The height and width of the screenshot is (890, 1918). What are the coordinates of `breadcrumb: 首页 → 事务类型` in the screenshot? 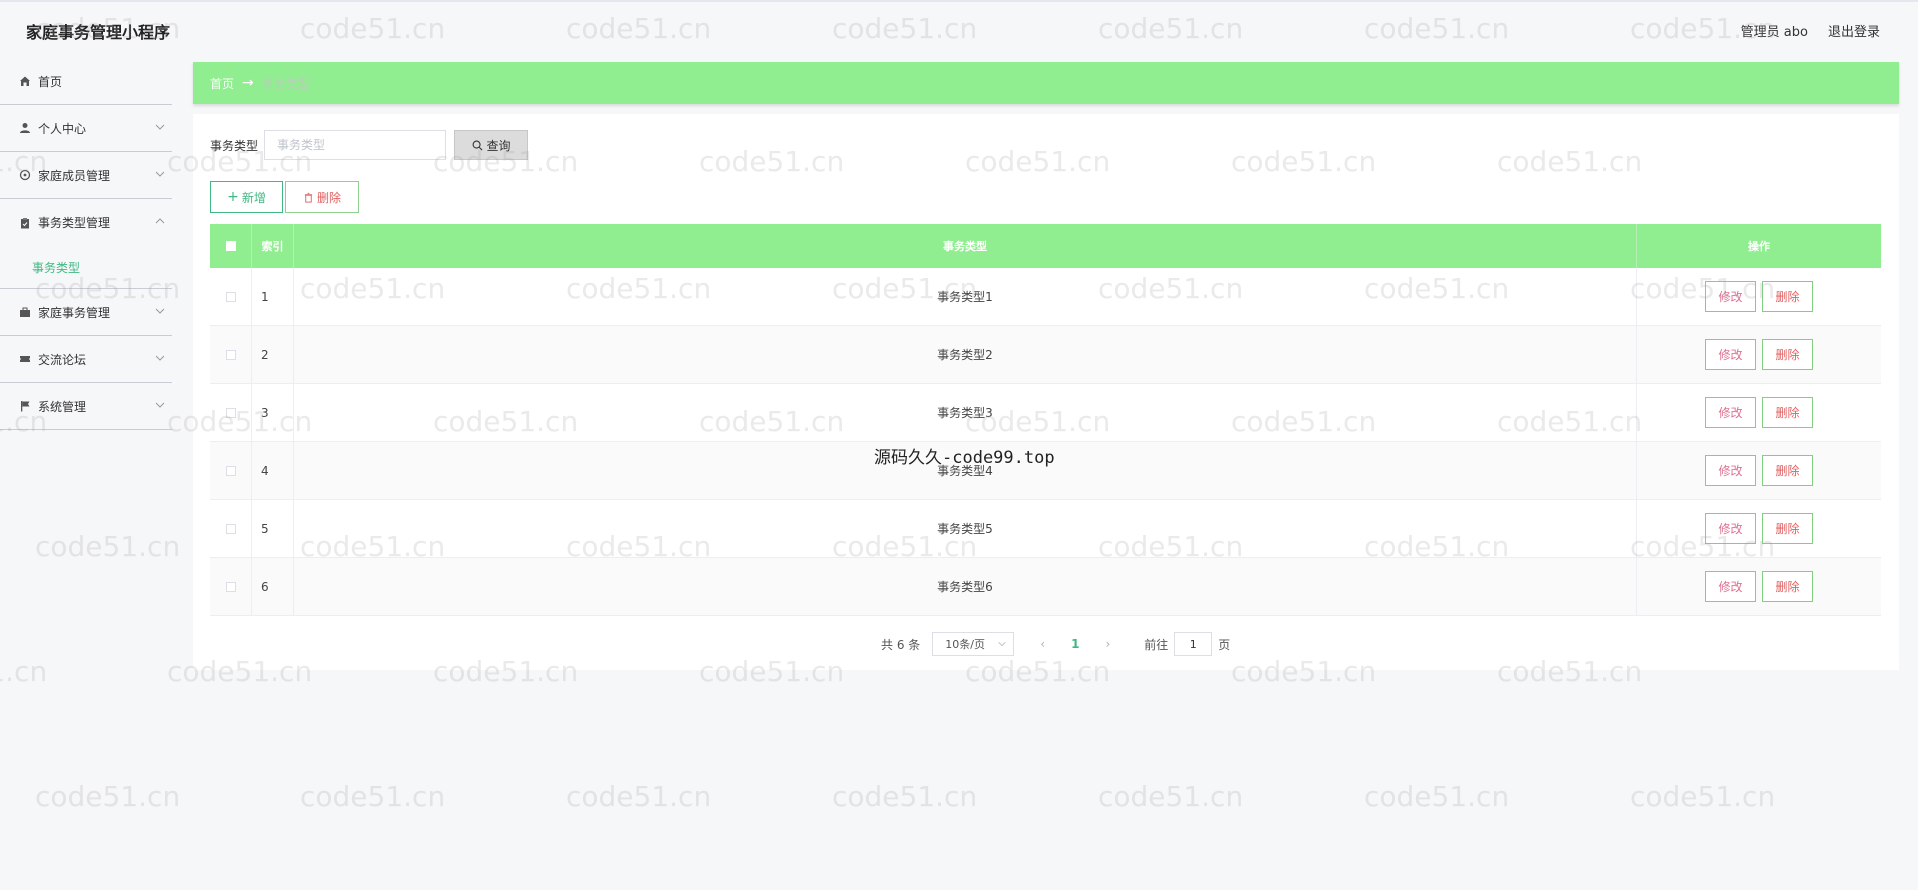 It's located at (1046, 83).